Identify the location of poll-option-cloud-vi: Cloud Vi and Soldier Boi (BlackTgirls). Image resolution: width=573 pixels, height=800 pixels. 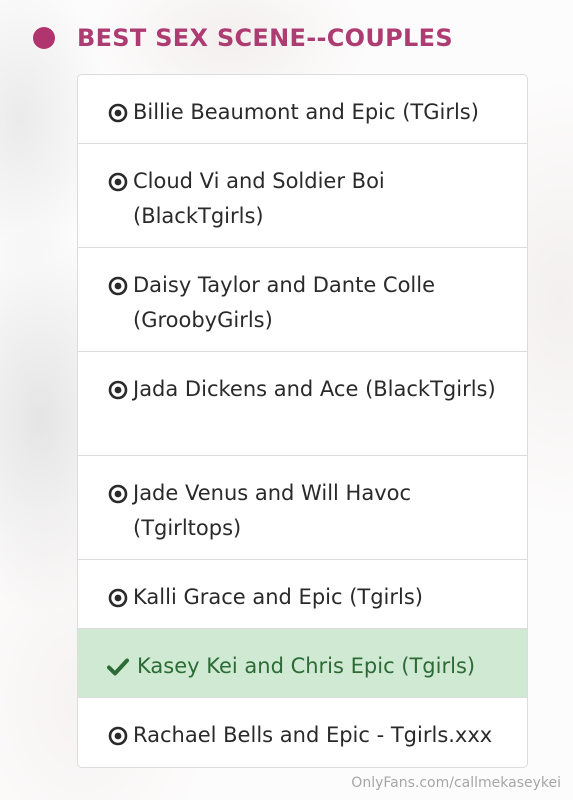
(302, 196).